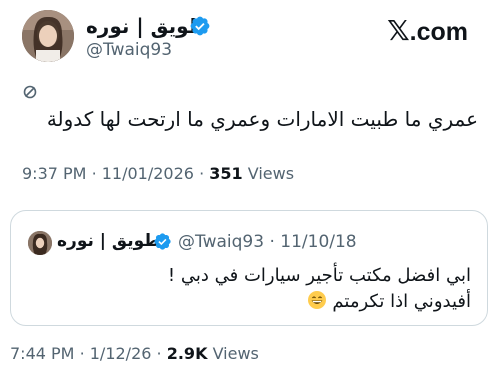  Describe the element at coordinates (398, 30) in the screenshot. I see `x-logo-icon: 𝕏` at that location.